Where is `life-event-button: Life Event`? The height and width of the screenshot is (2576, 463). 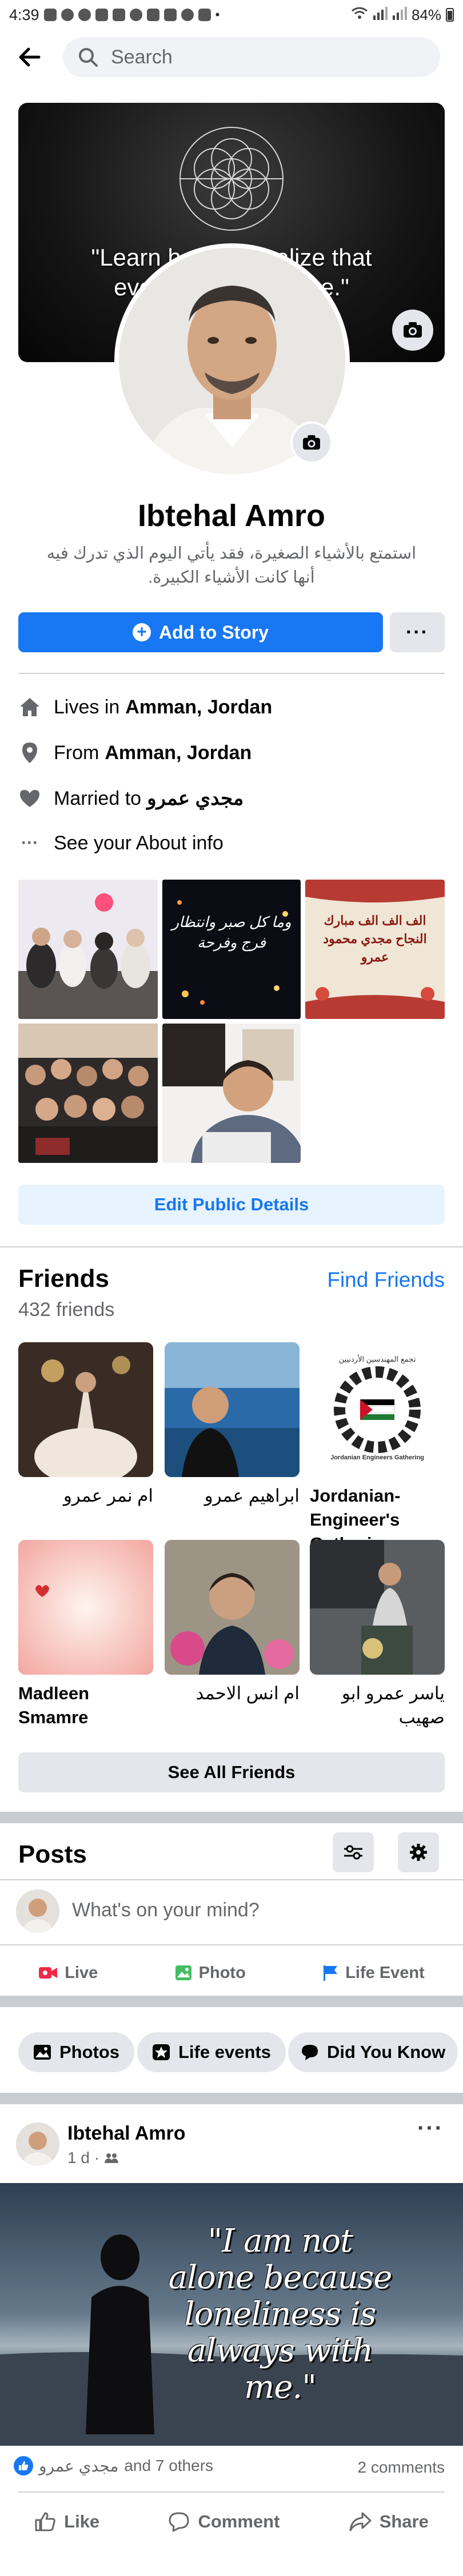 life-event-button: Life Event is located at coordinates (374, 1973).